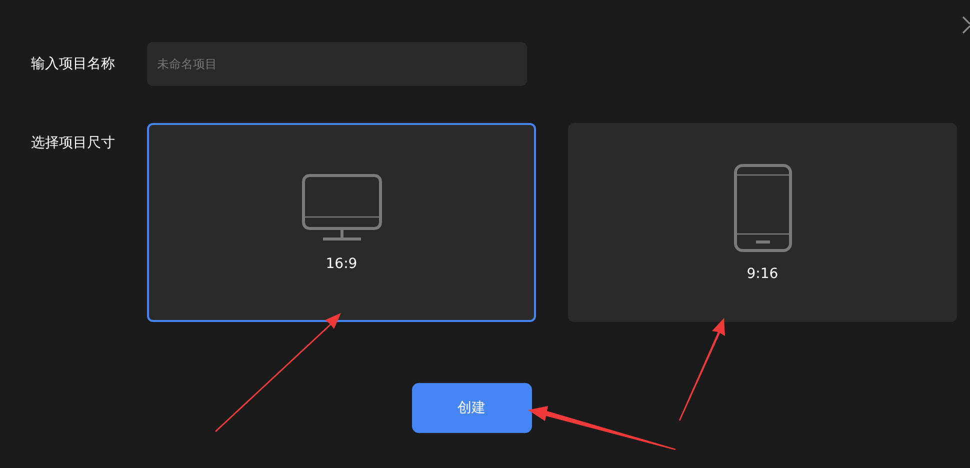 This screenshot has width=970, height=468. Describe the element at coordinates (342, 208) in the screenshot. I see `monitor-icon` at that location.